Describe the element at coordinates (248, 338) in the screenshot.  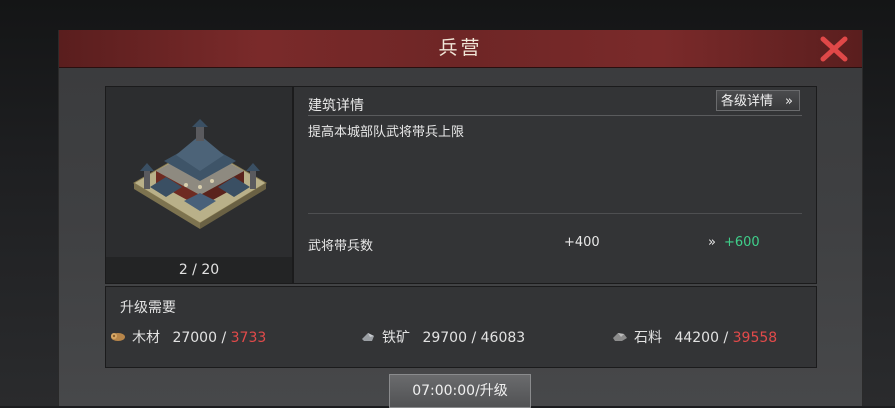
I see `resource-have: 3733` at that location.